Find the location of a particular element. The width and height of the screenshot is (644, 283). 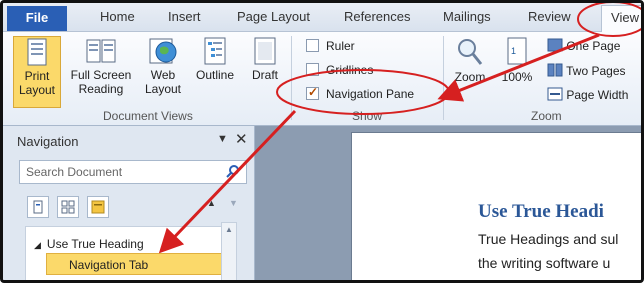

tab-file: File is located at coordinates (37, 18).